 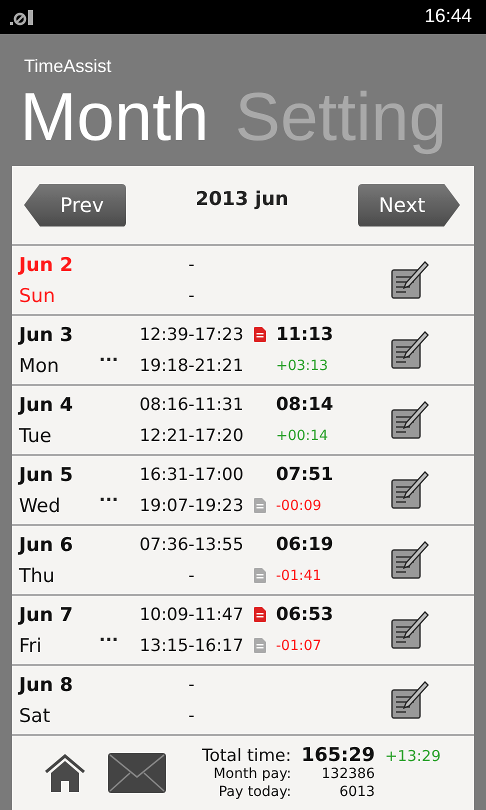 What do you see at coordinates (37, 296) in the screenshot?
I see `weekday: Sun` at bounding box center [37, 296].